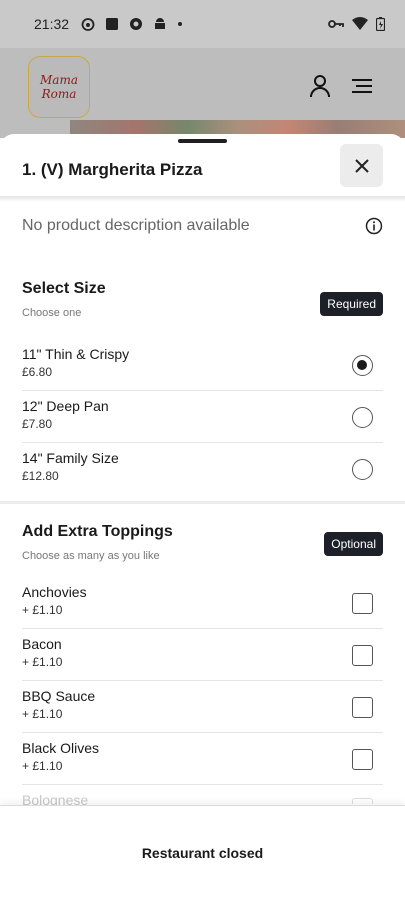  What do you see at coordinates (202, 199) in the screenshot?
I see `header-divider` at bounding box center [202, 199].